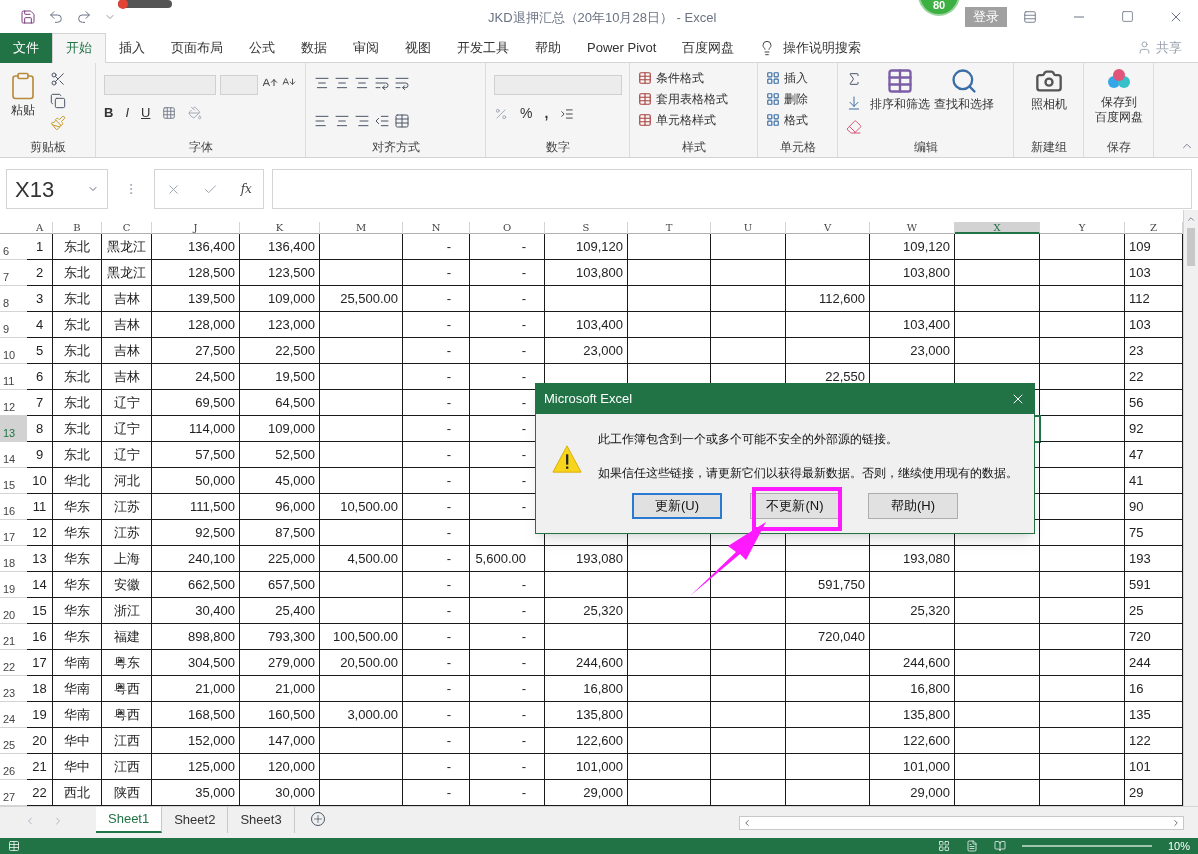  Describe the element at coordinates (971, 846) in the screenshot. I see `page-layout-icon` at that location.